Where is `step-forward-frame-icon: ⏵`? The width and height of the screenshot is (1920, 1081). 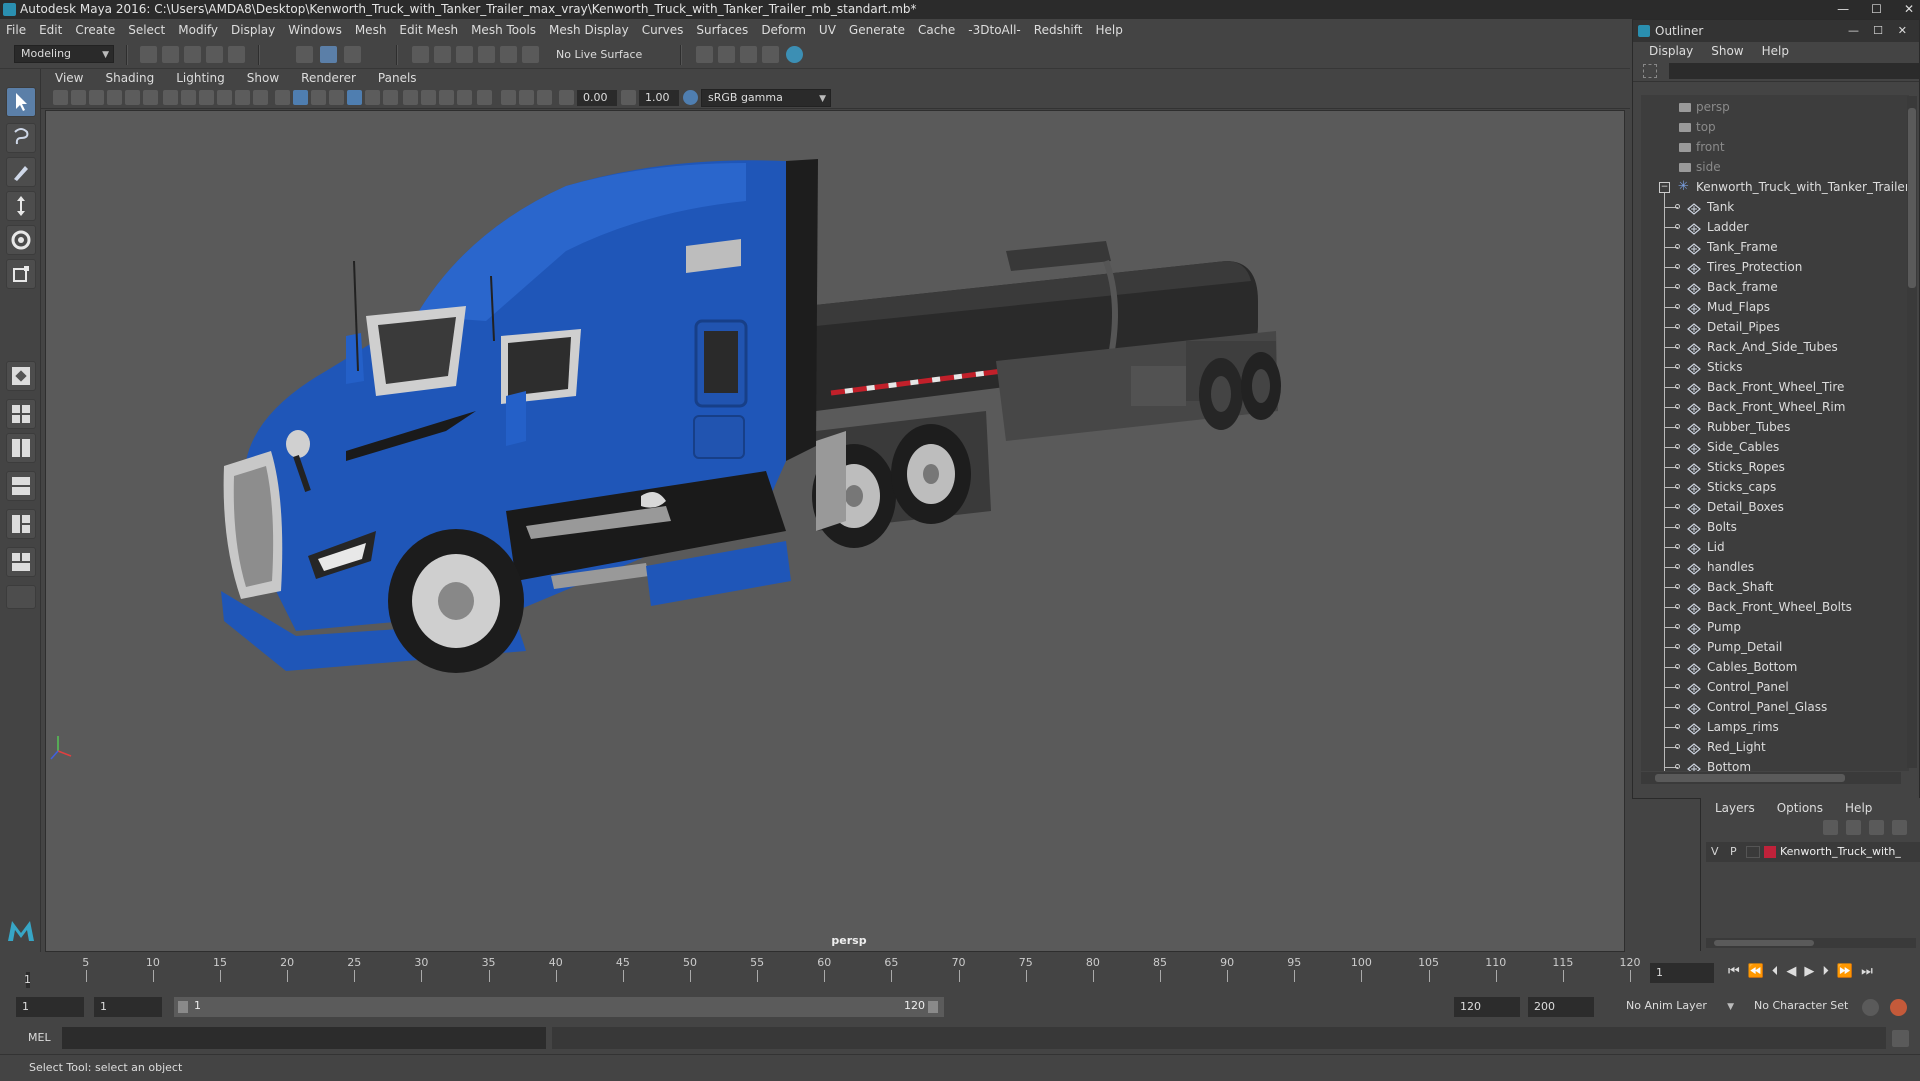
step-forward-frame-icon: ⏵ is located at coordinates (1825, 971).